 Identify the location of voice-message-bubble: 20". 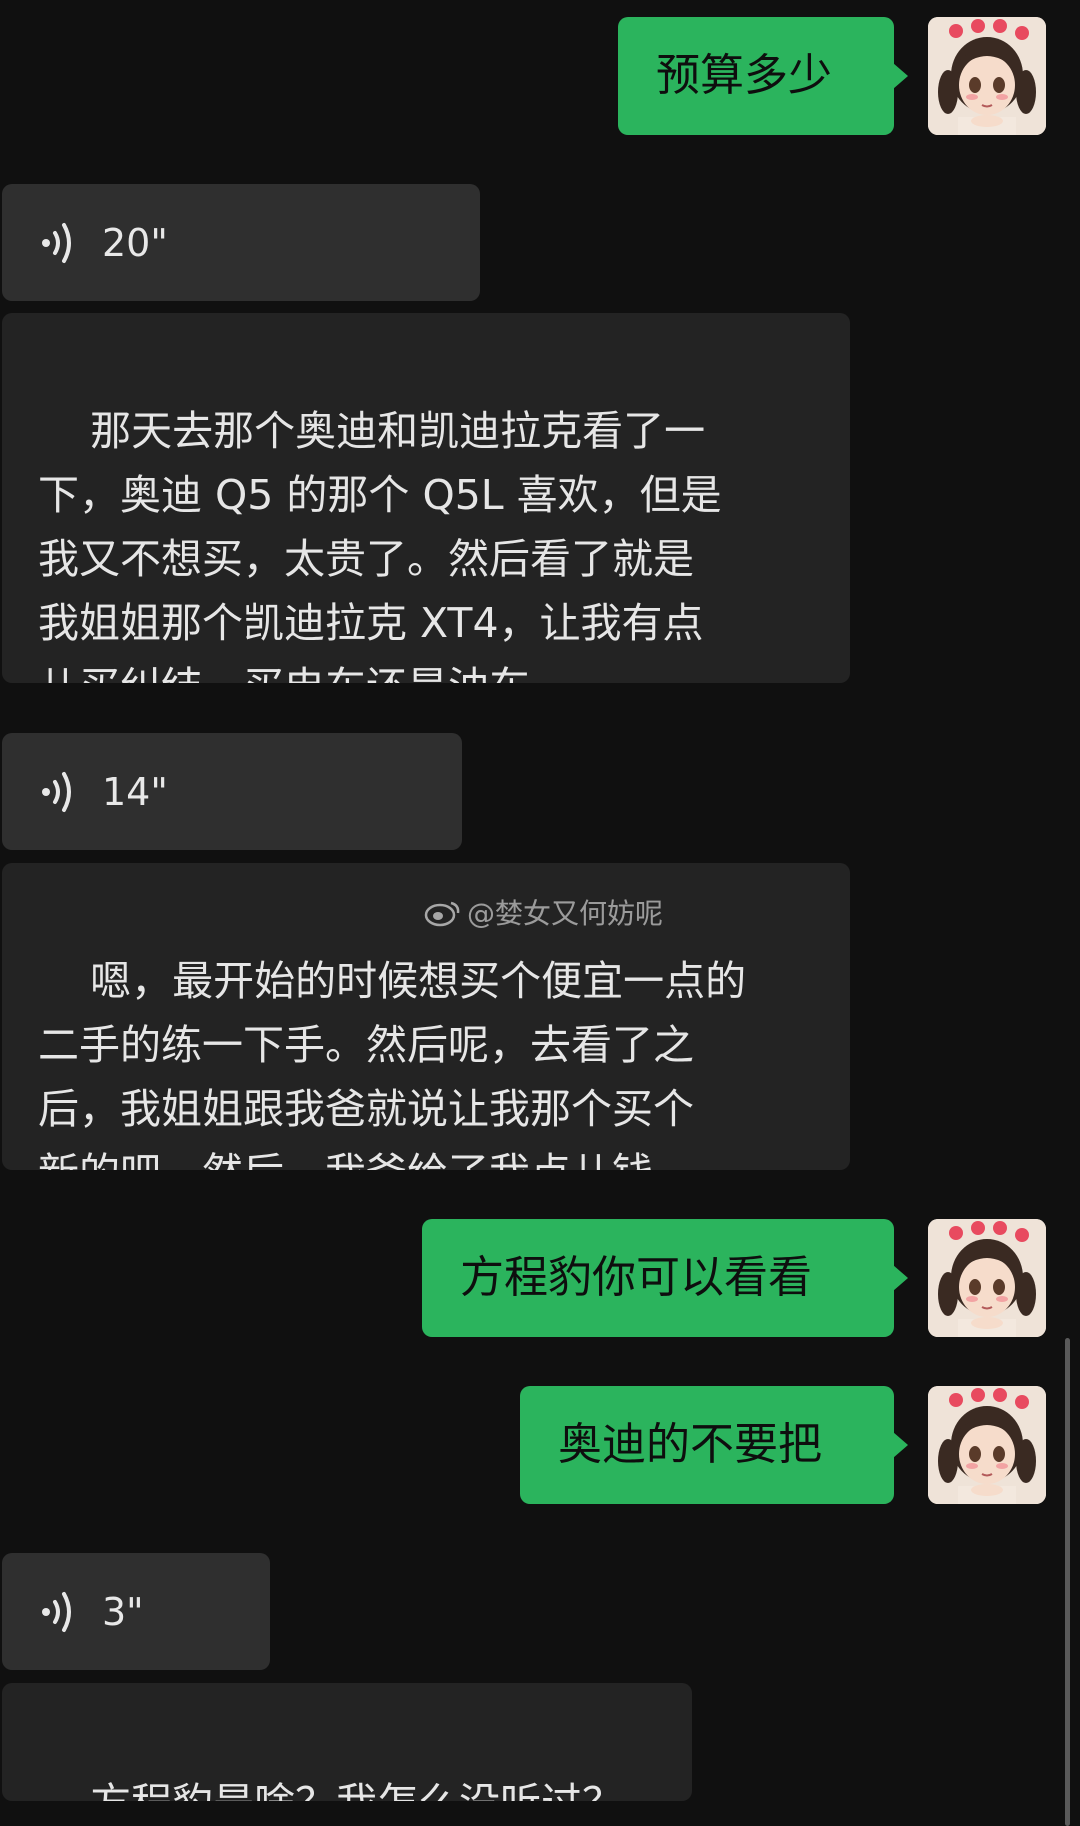
(241, 242).